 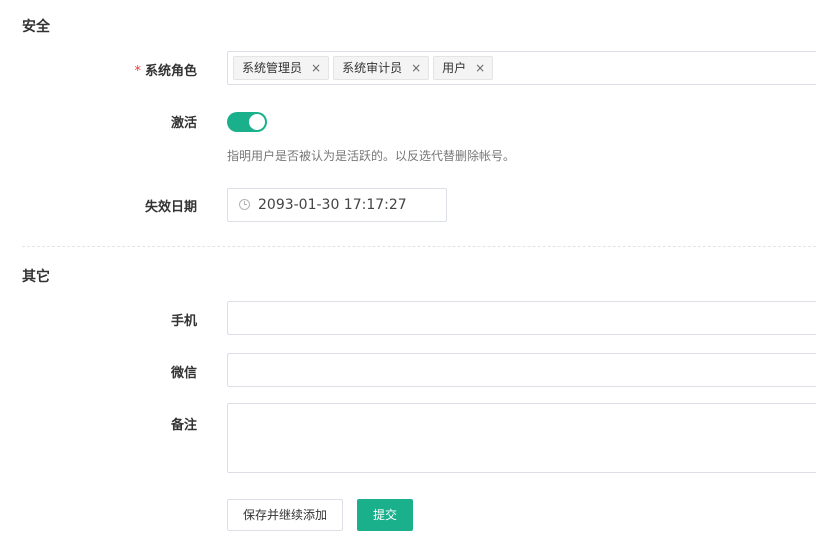 What do you see at coordinates (372, 68) in the screenshot?
I see `role-tag-label: 系统审计员` at bounding box center [372, 68].